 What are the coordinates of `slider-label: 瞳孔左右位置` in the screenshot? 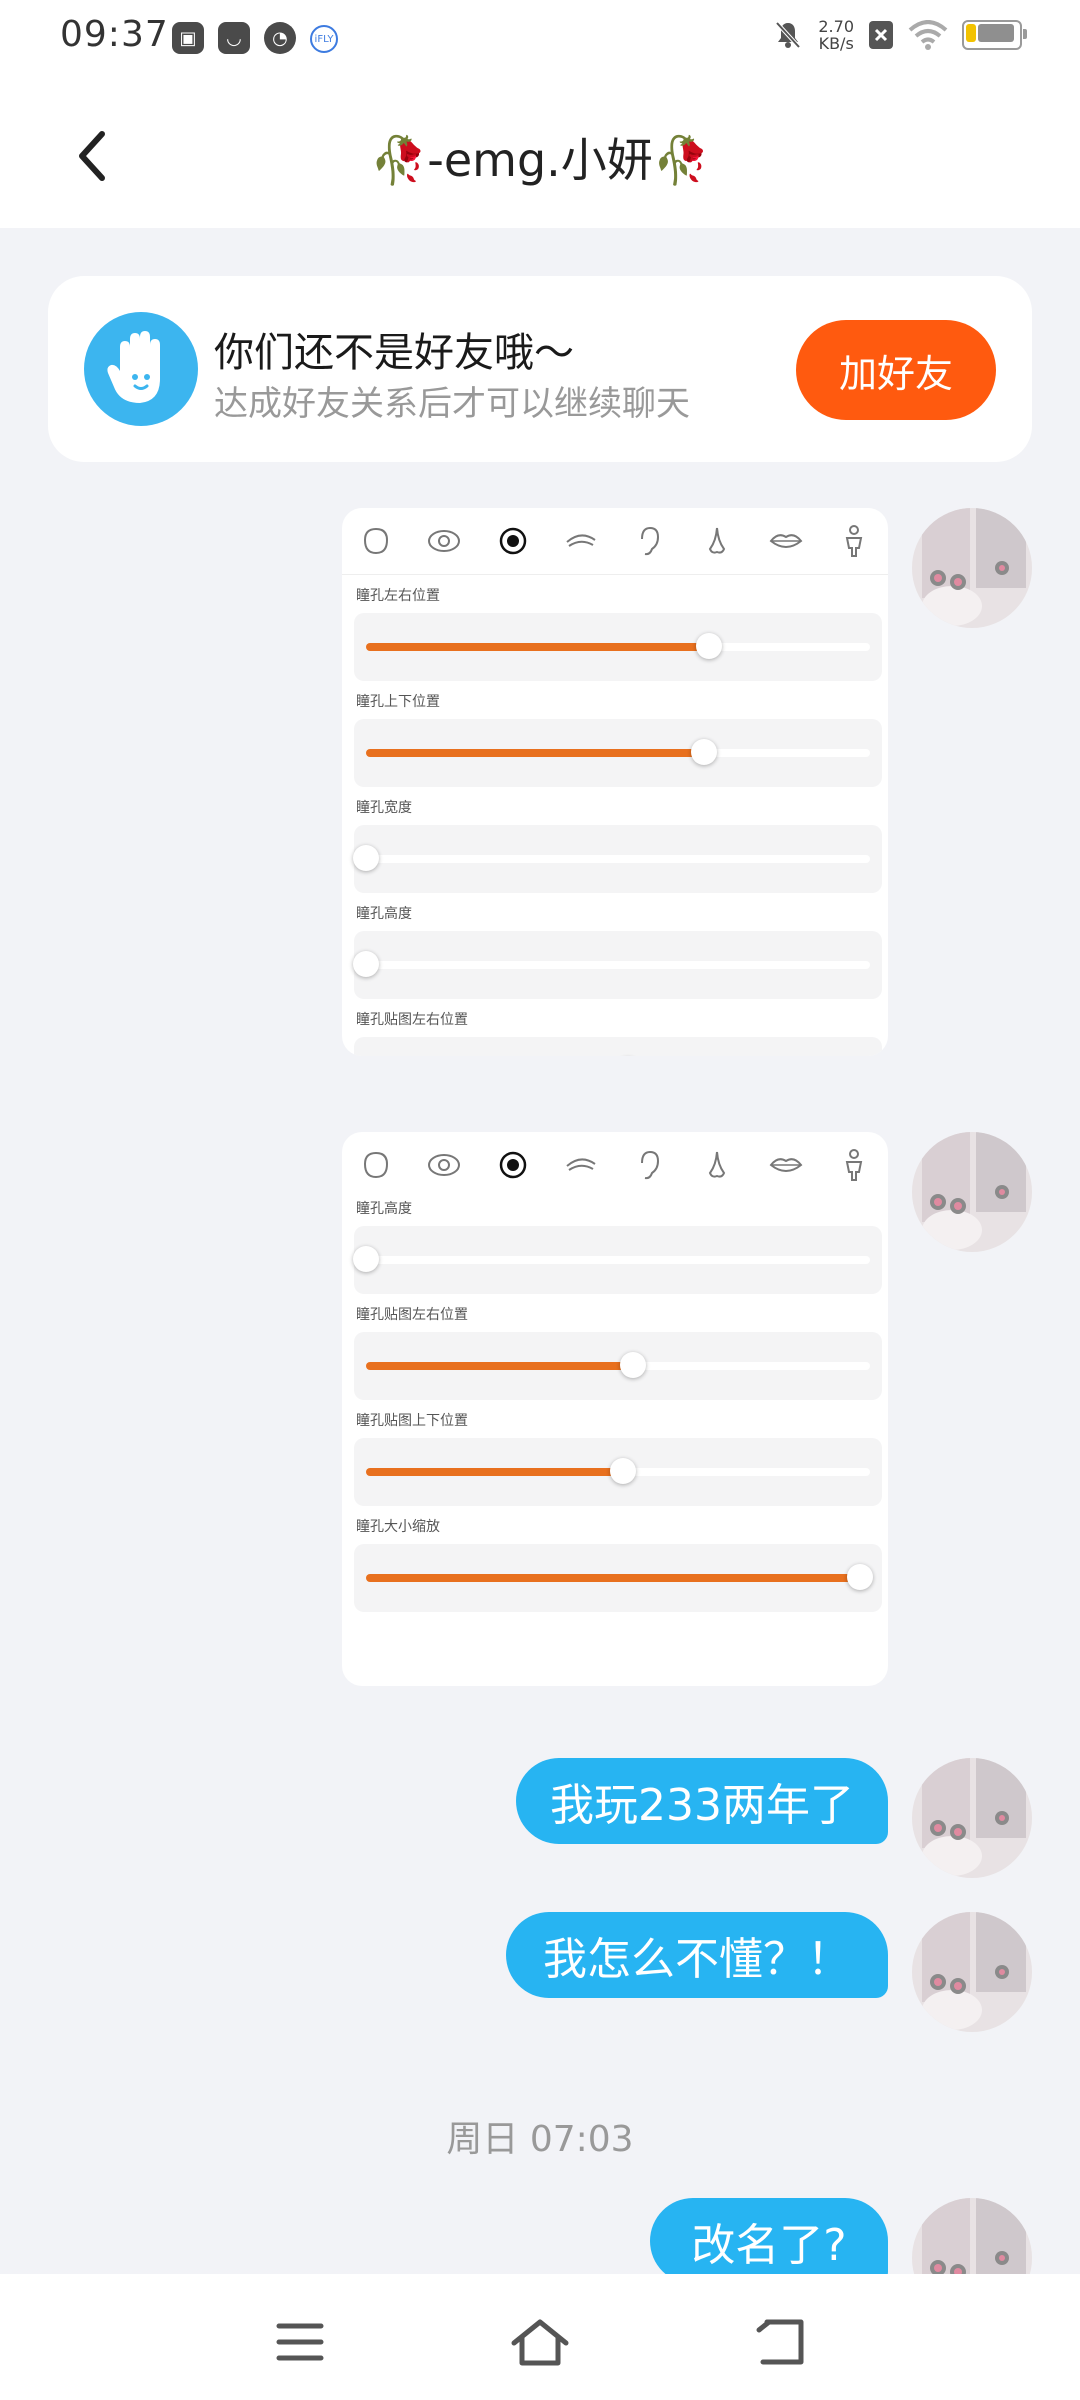 It's located at (398, 596).